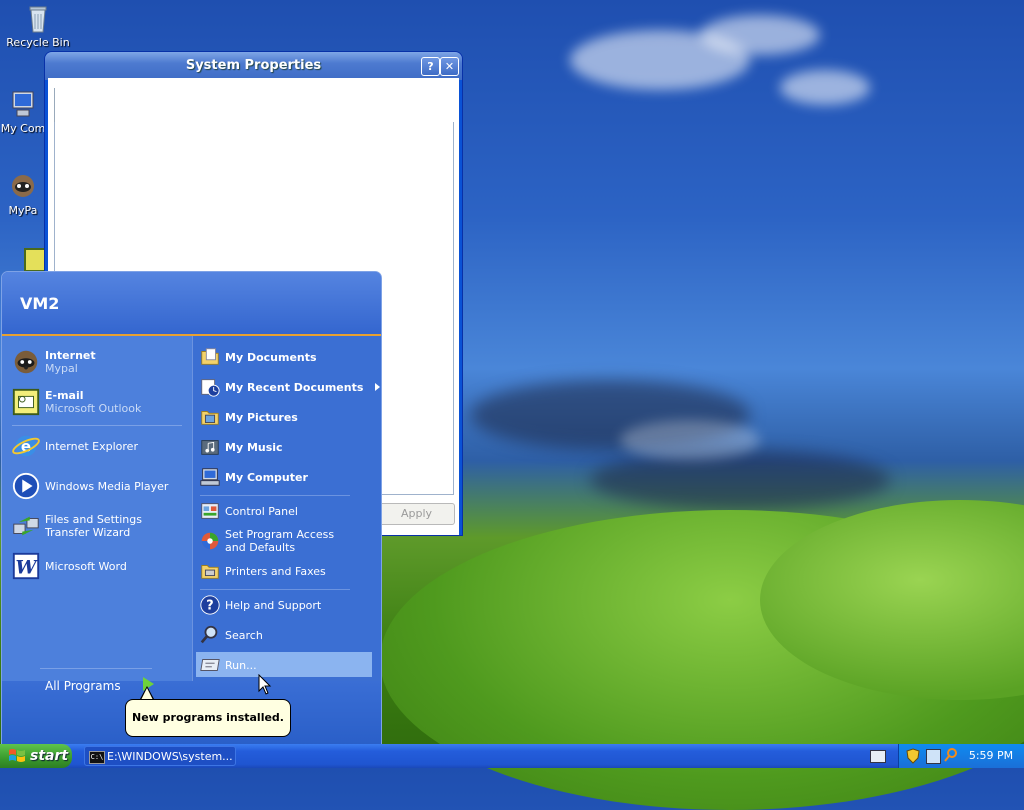 The width and height of the screenshot is (1024, 810). Describe the element at coordinates (26, 526) in the screenshot. I see `transfer-wizard-icon` at that location.